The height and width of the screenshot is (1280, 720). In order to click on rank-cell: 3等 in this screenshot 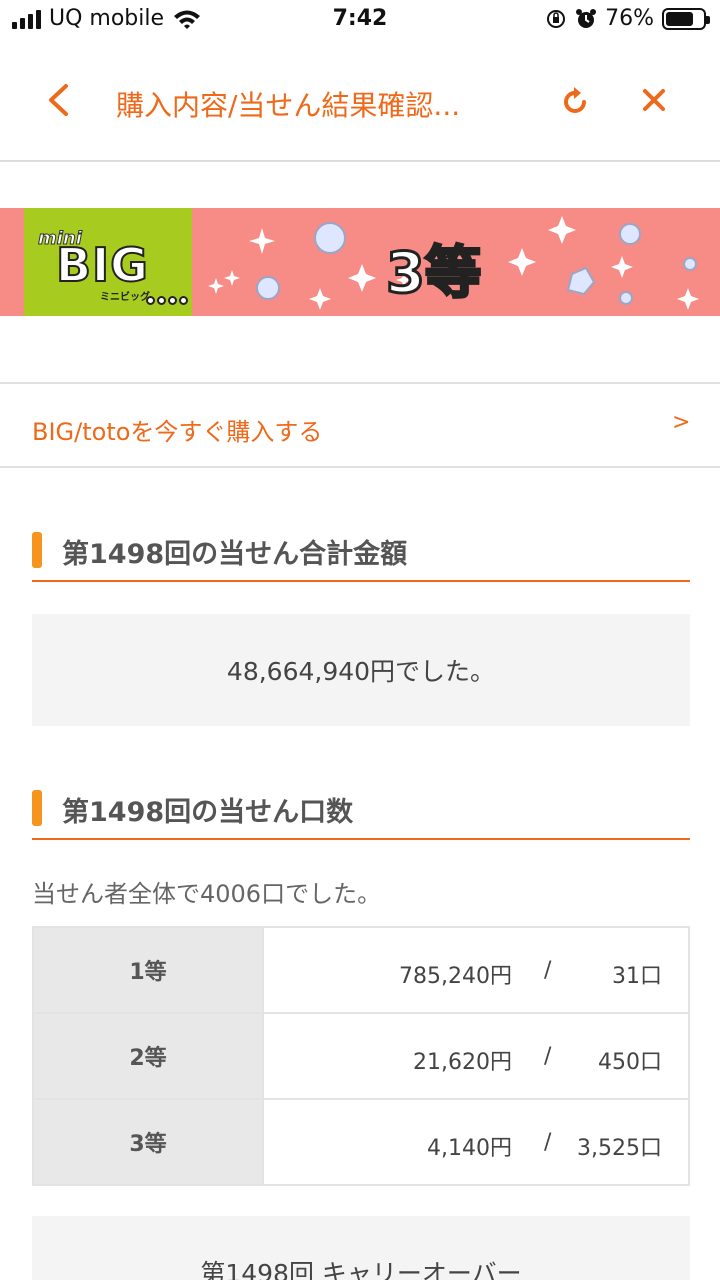, I will do `click(148, 1142)`.